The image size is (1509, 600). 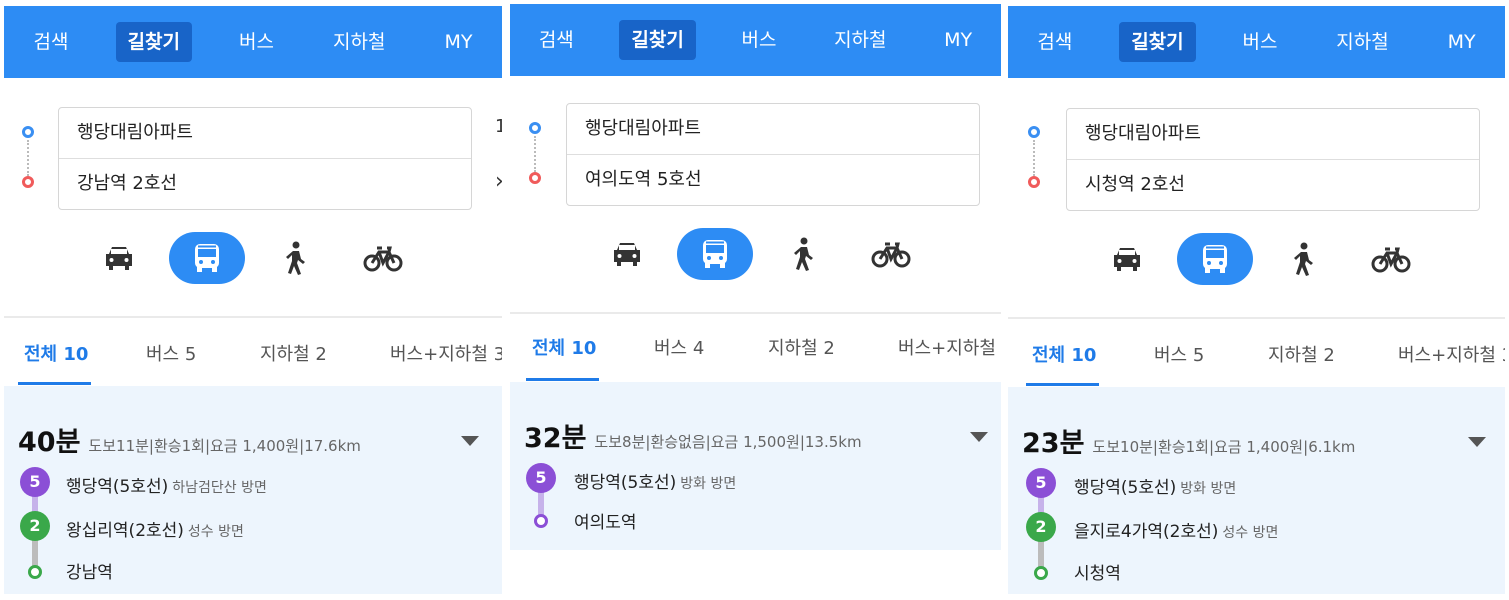 I want to click on step-station: 시청역, so click(x=1097, y=571).